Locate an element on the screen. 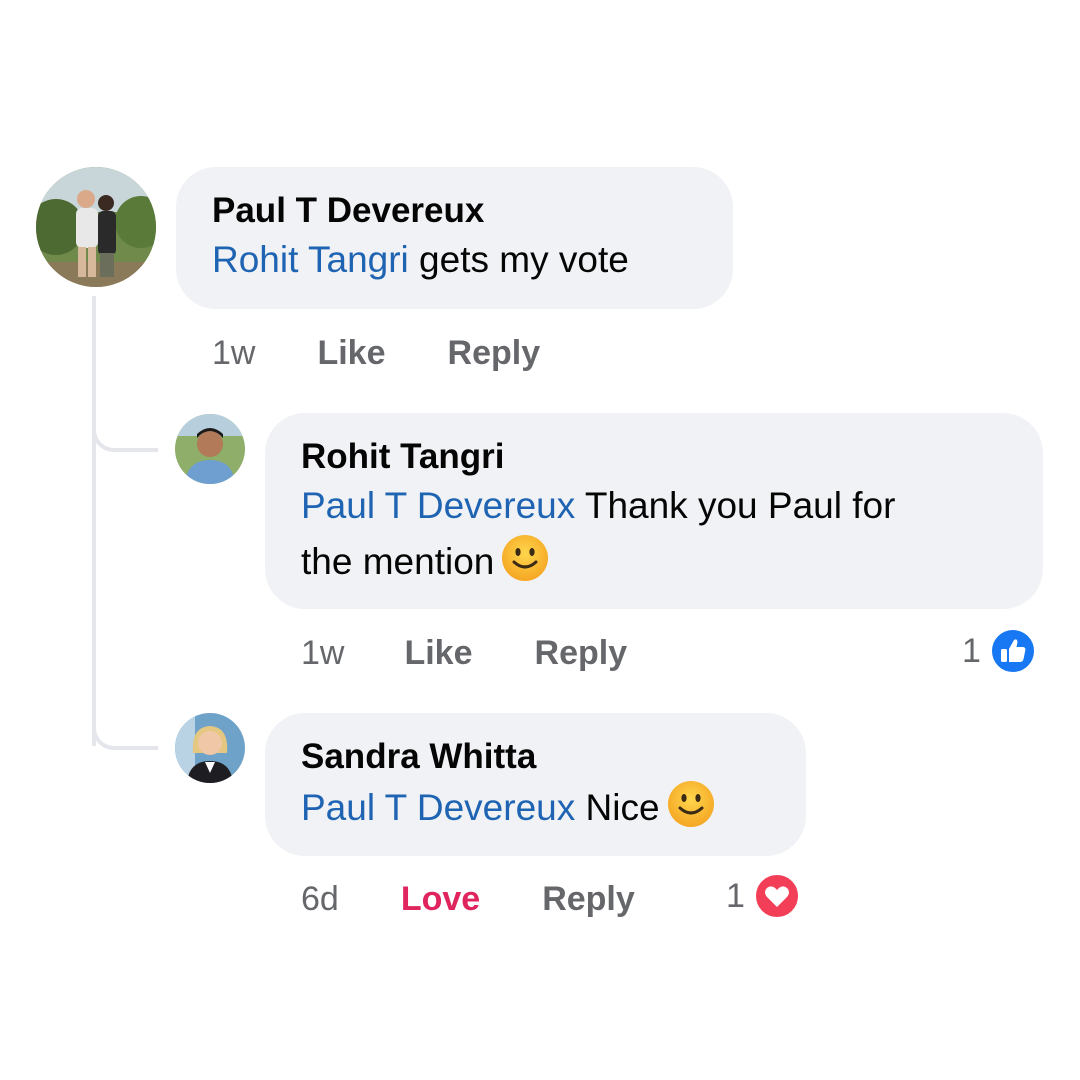  love-button: Love is located at coordinates (440, 899).